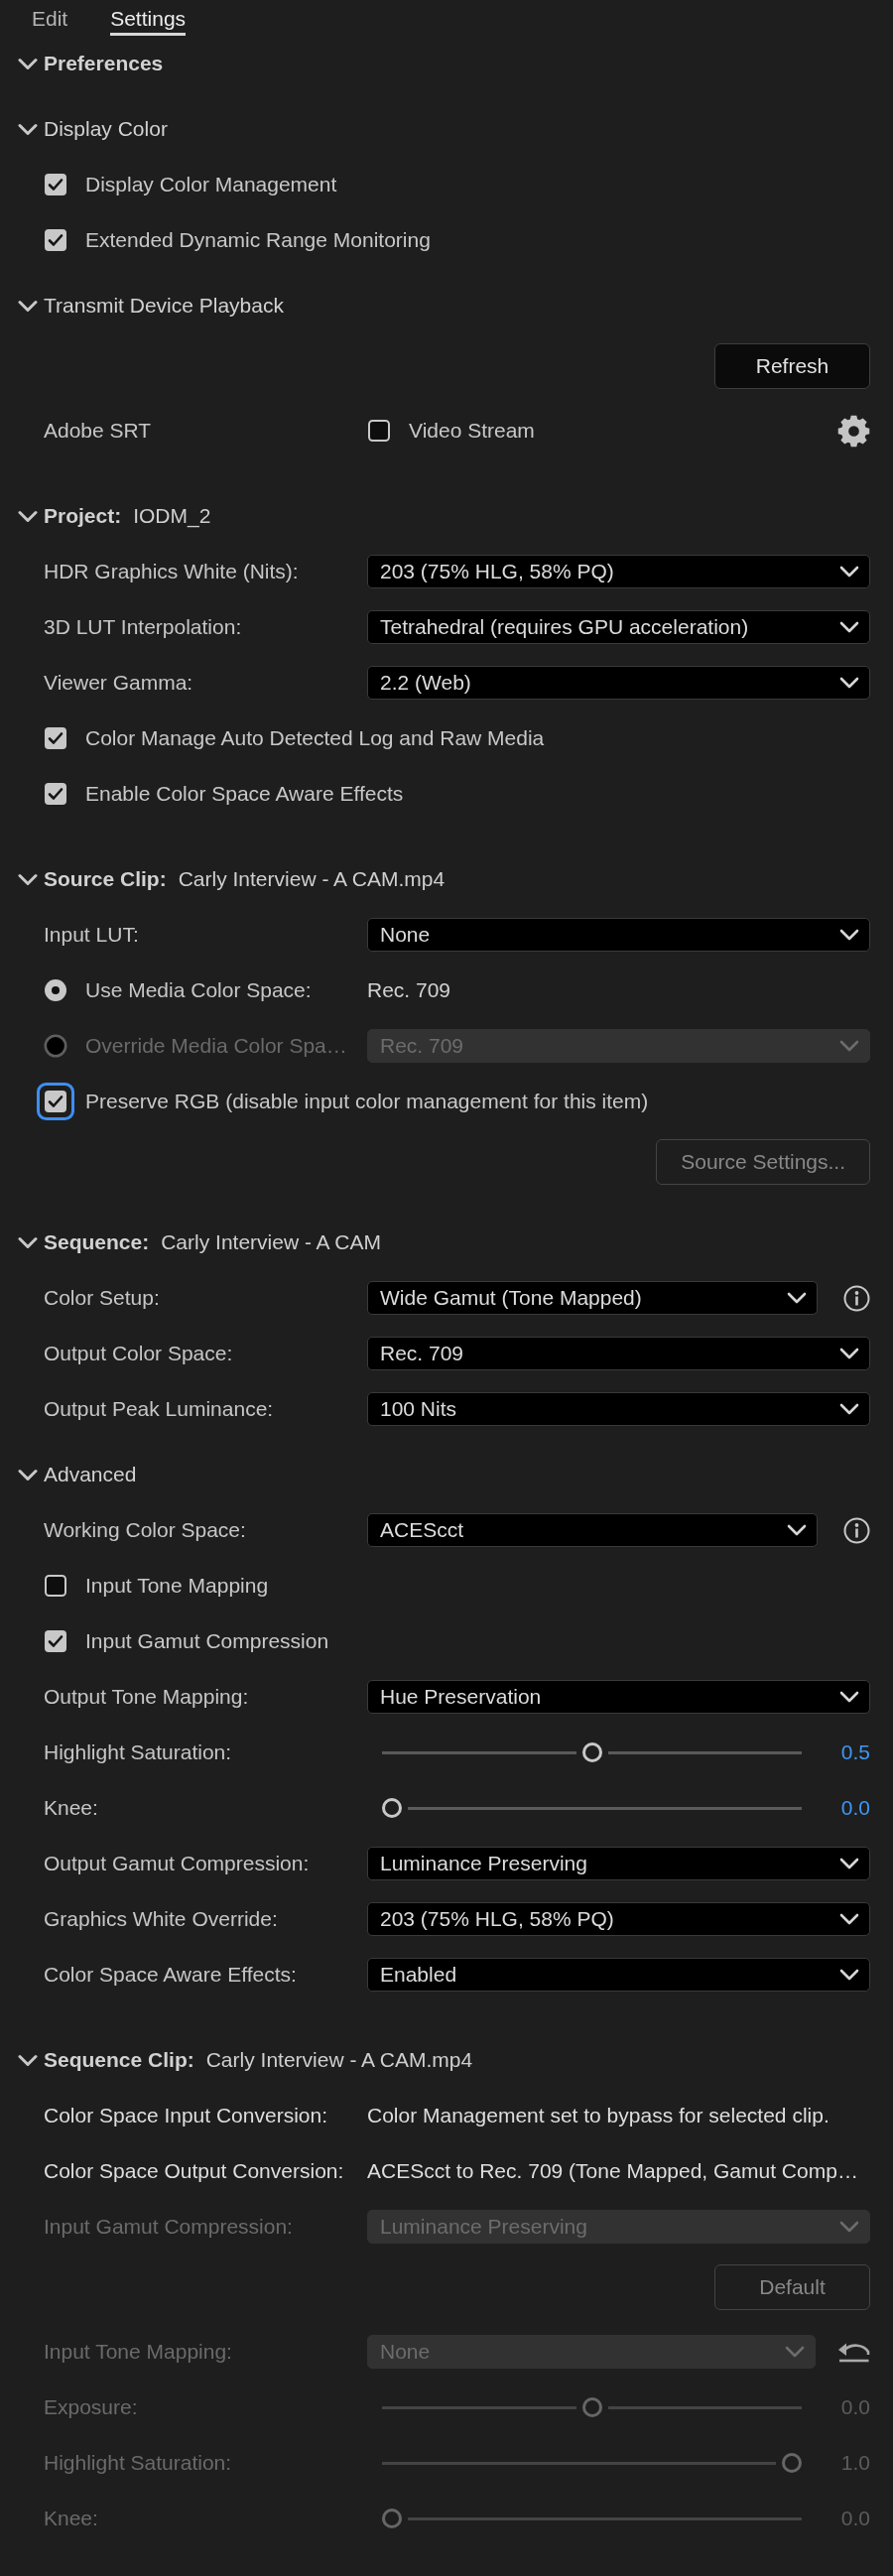 This screenshot has width=893, height=2576. I want to click on field-label: Input Gamut Compression:, so click(169, 2228).